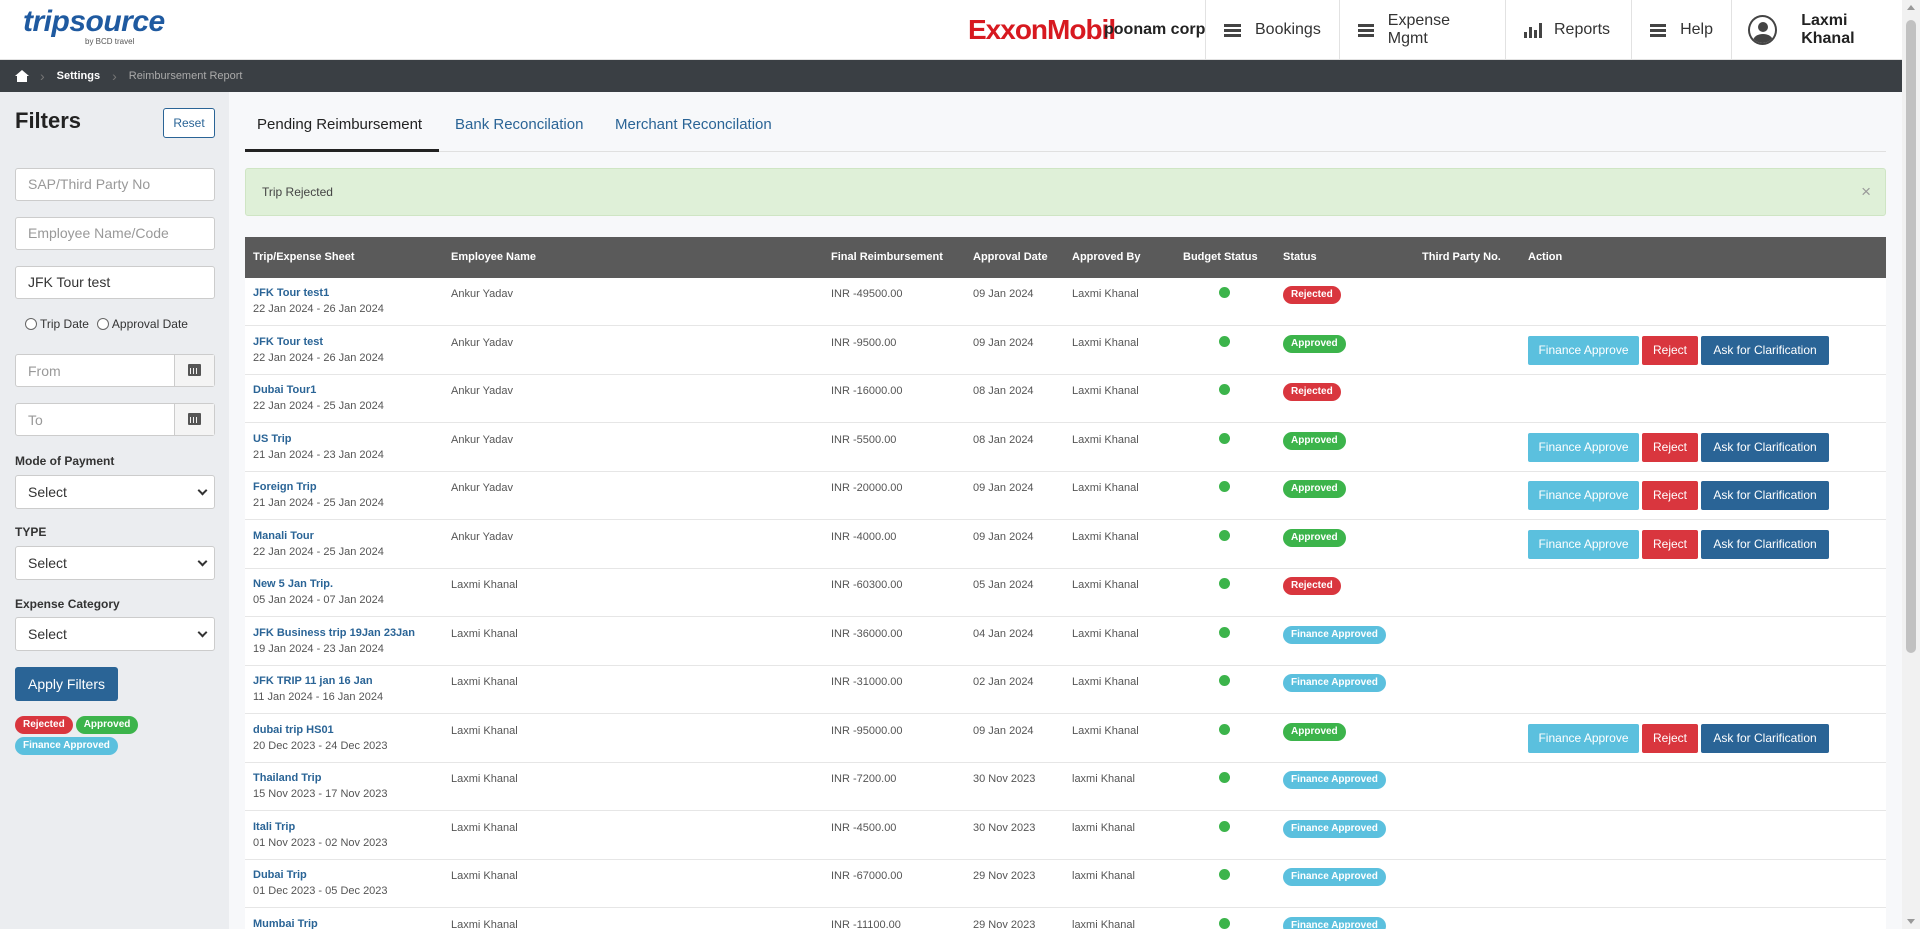 This screenshot has height=929, width=1920. Describe the element at coordinates (334, 633) in the screenshot. I see `trip-name-link: JFK Business trip 19Jan 23Jan` at that location.